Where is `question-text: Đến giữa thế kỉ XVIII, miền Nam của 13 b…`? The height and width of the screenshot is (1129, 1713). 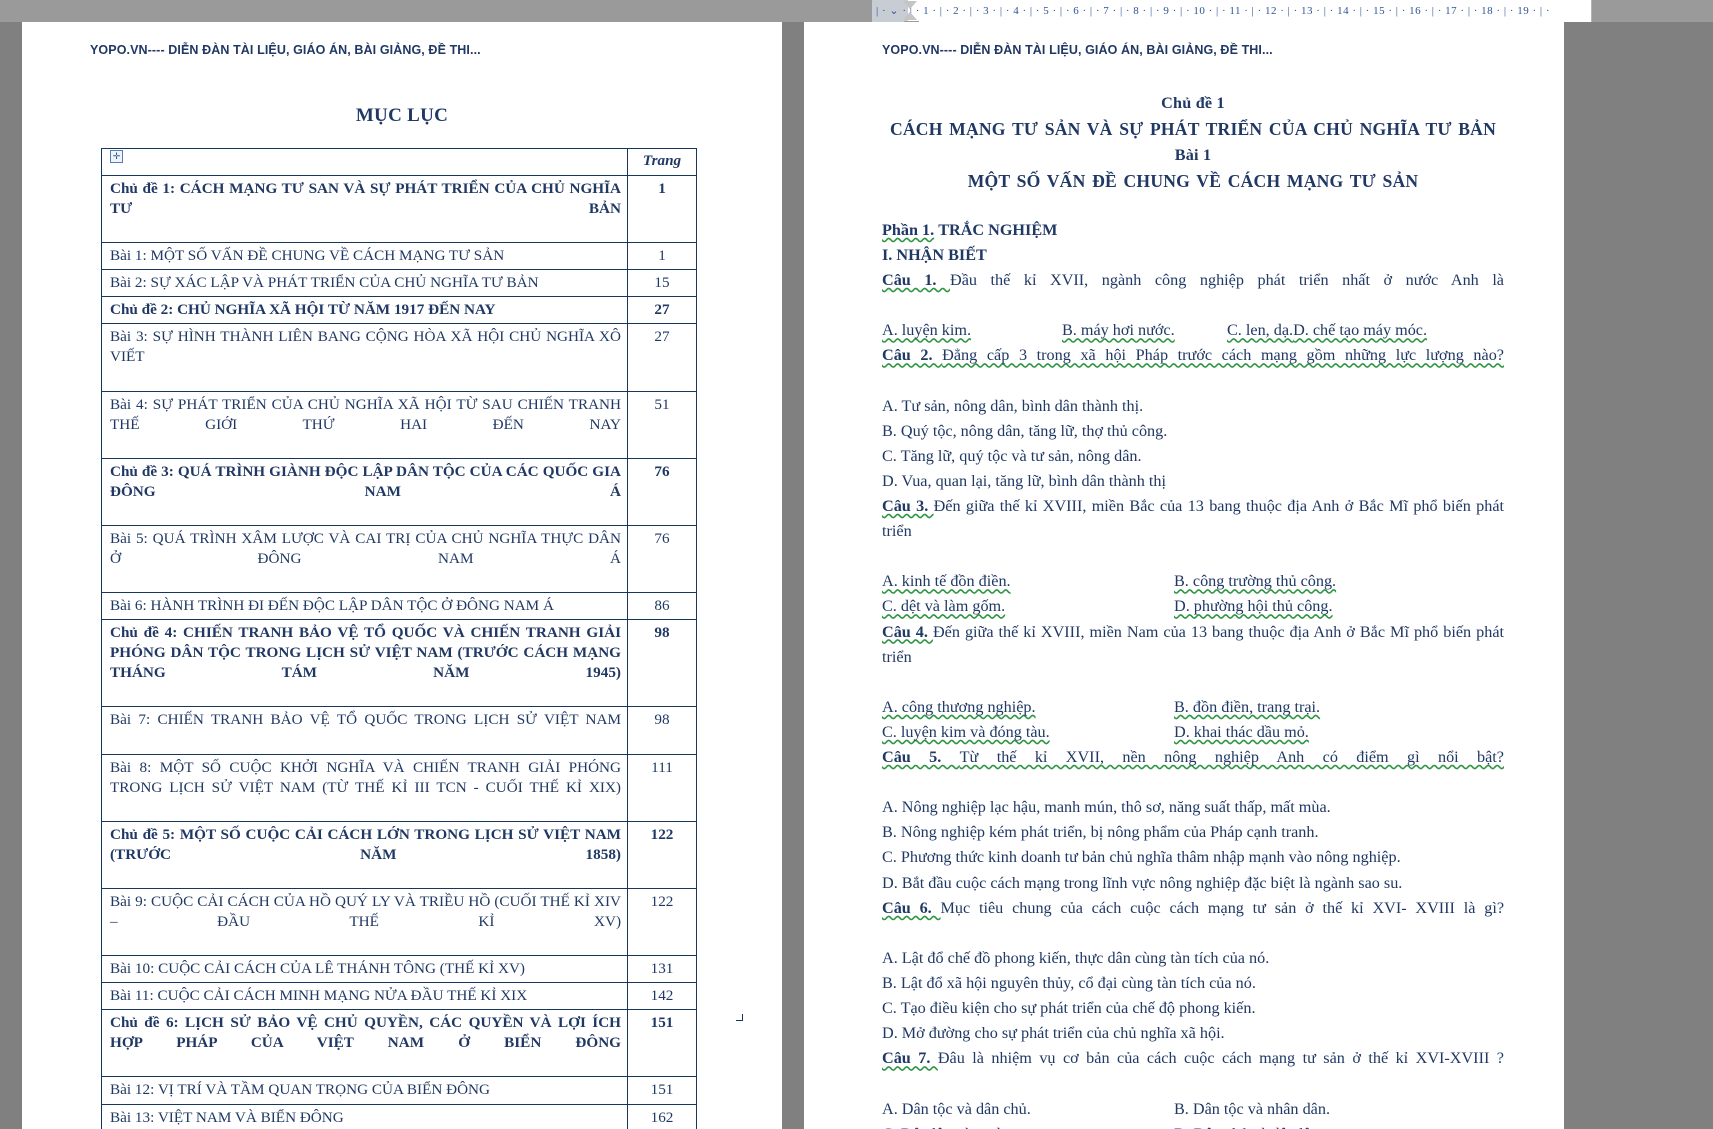 question-text: Đến giữa thế kỉ XVIII, miền Nam của 13 b… is located at coordinates (1193, 644).